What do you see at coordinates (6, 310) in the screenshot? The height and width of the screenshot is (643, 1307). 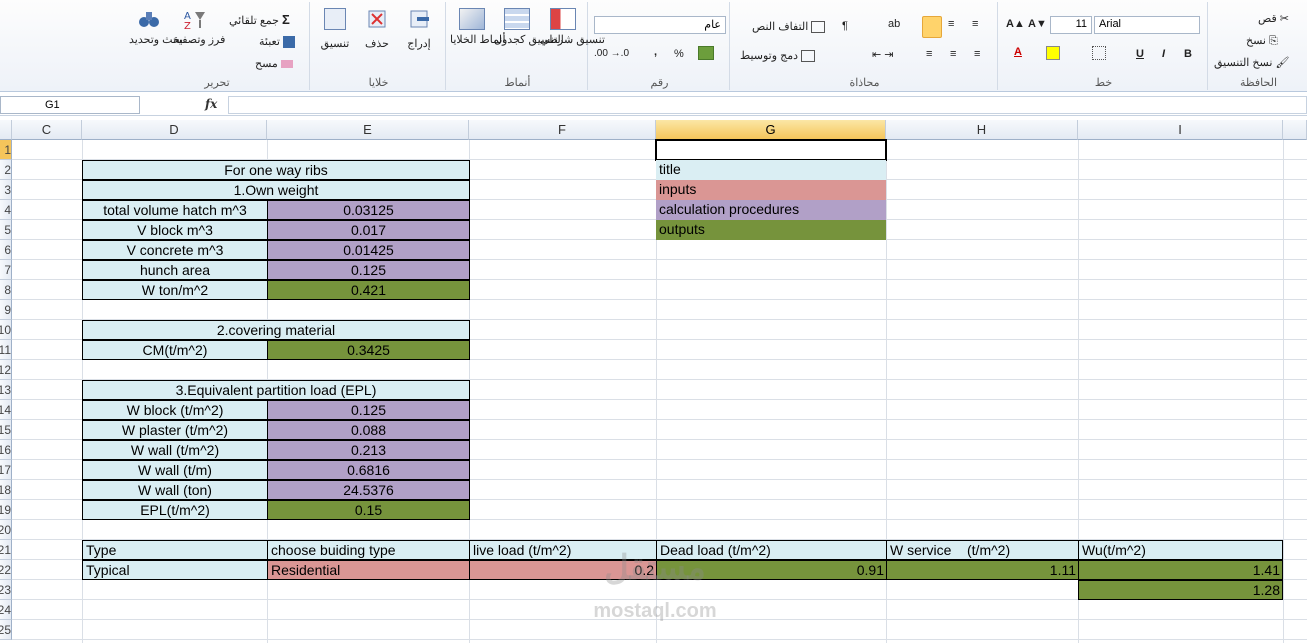 I see `row-header: 9` at bounding box center [6, 310].